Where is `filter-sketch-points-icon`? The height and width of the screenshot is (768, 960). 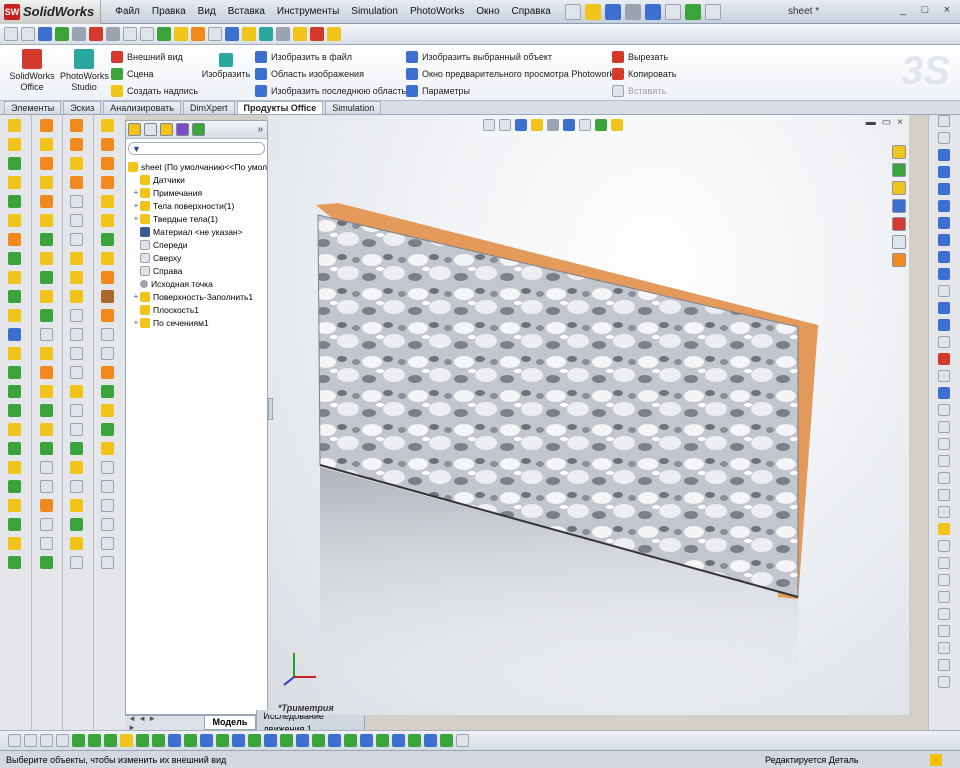
filter-sketch-points-icon is located at coordinates (190, 740).